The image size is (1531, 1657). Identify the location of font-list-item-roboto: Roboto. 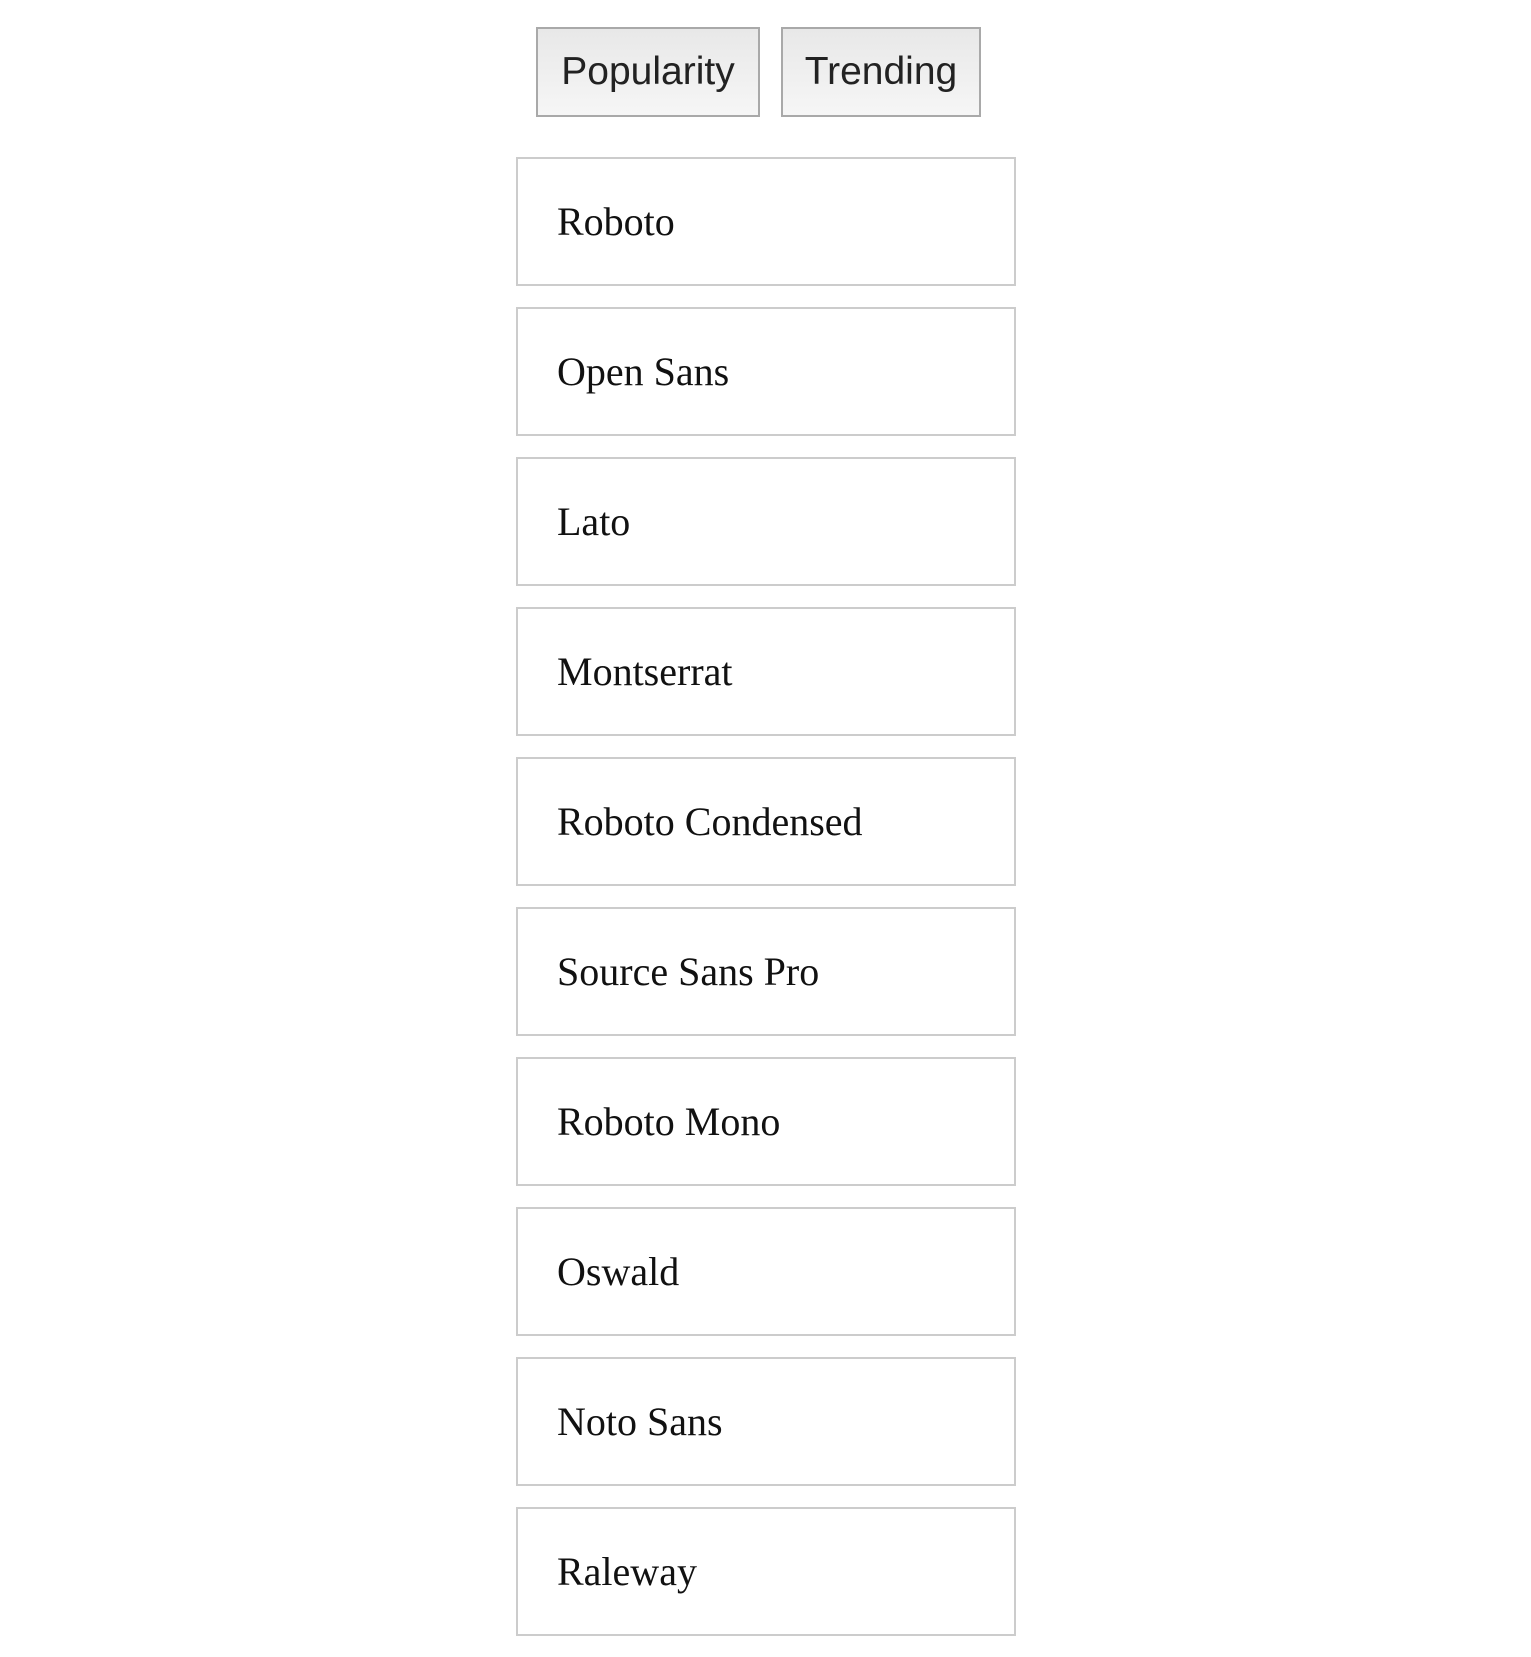
(766, 221).